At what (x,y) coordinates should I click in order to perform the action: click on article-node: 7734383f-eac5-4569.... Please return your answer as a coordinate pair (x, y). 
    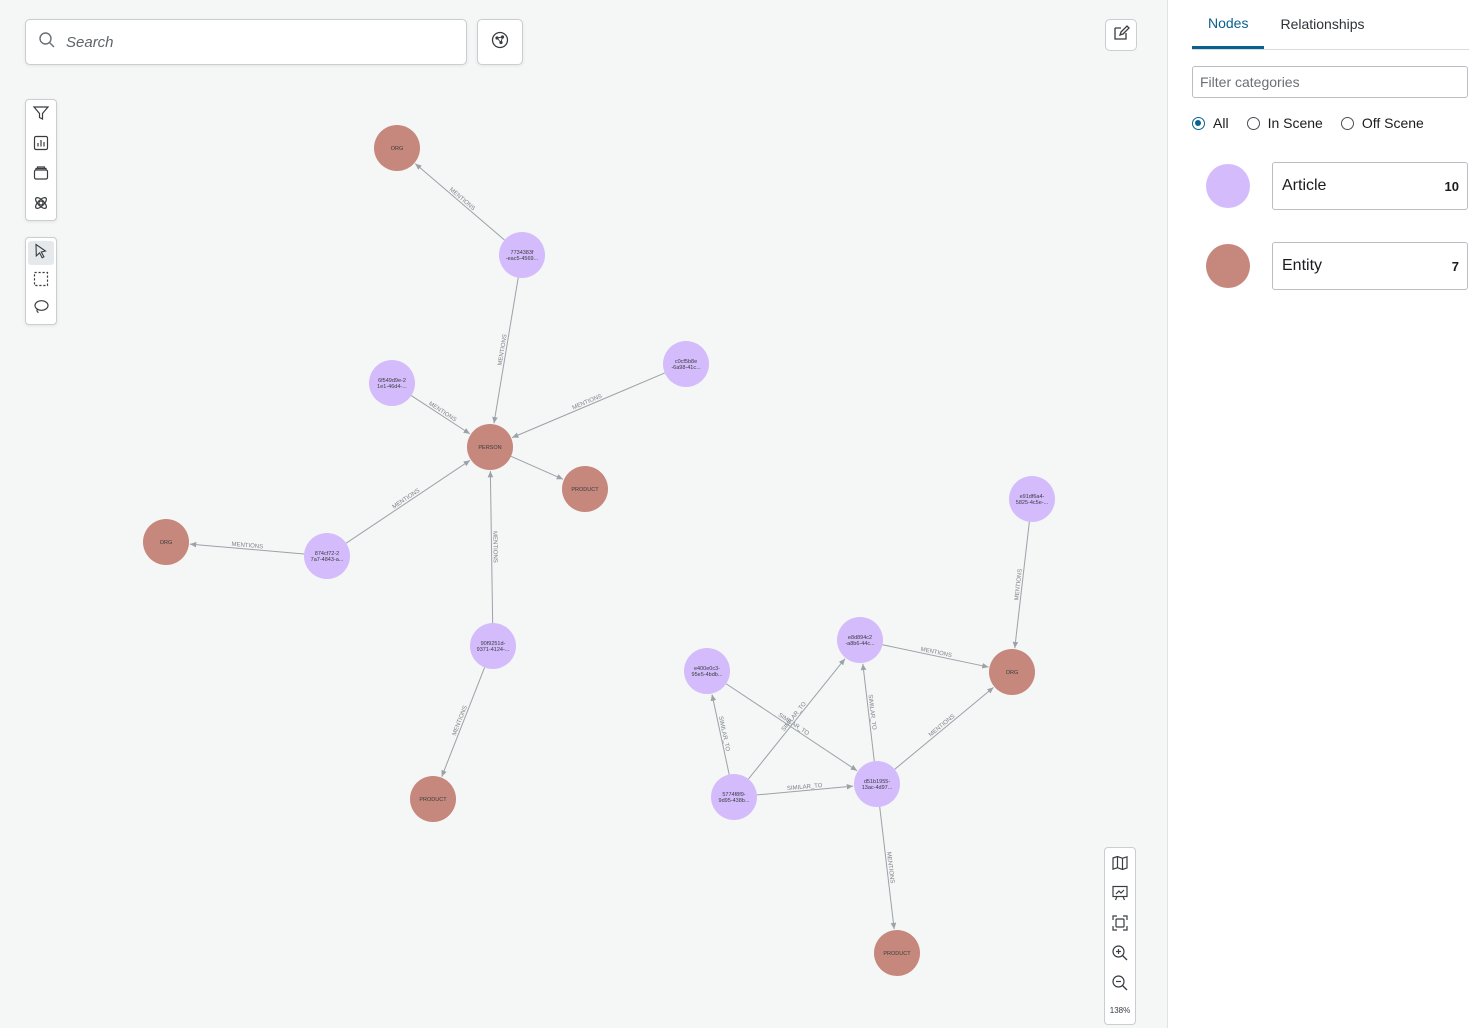
    Looking at the image, I should click on (522, 255).